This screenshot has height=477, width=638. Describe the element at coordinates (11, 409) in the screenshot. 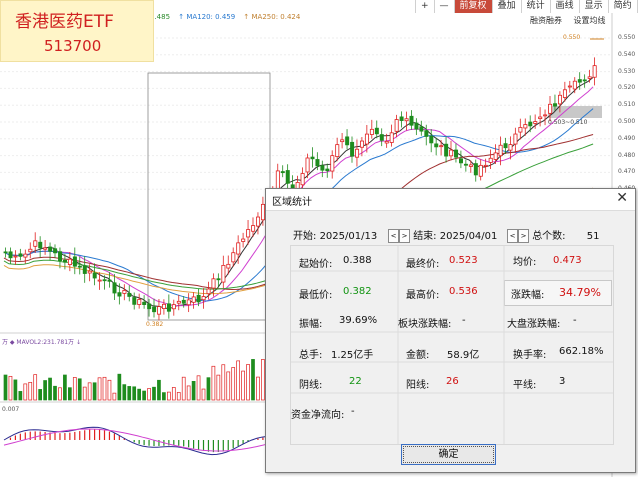

I see `indicator-legend: 0.007` at that location.